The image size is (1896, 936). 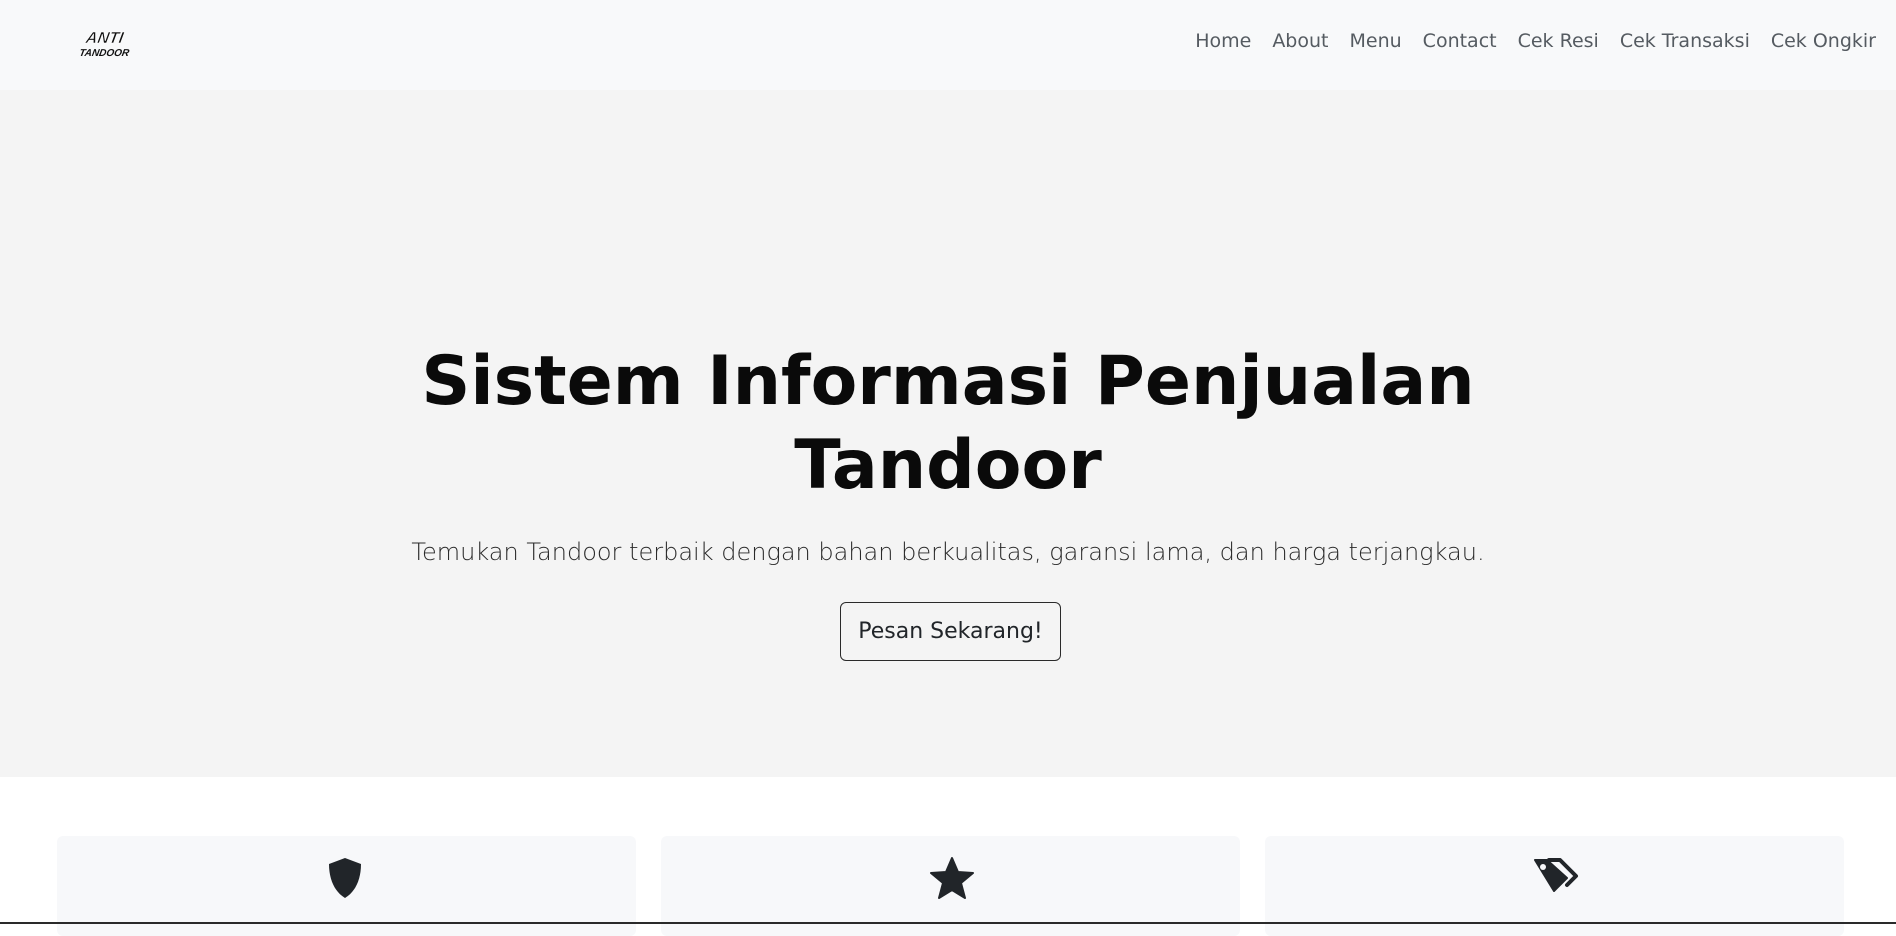 What do you see at coordinates (952, 878) in the screenshot?
I see `star-icon` at bounding box center [952, 878].